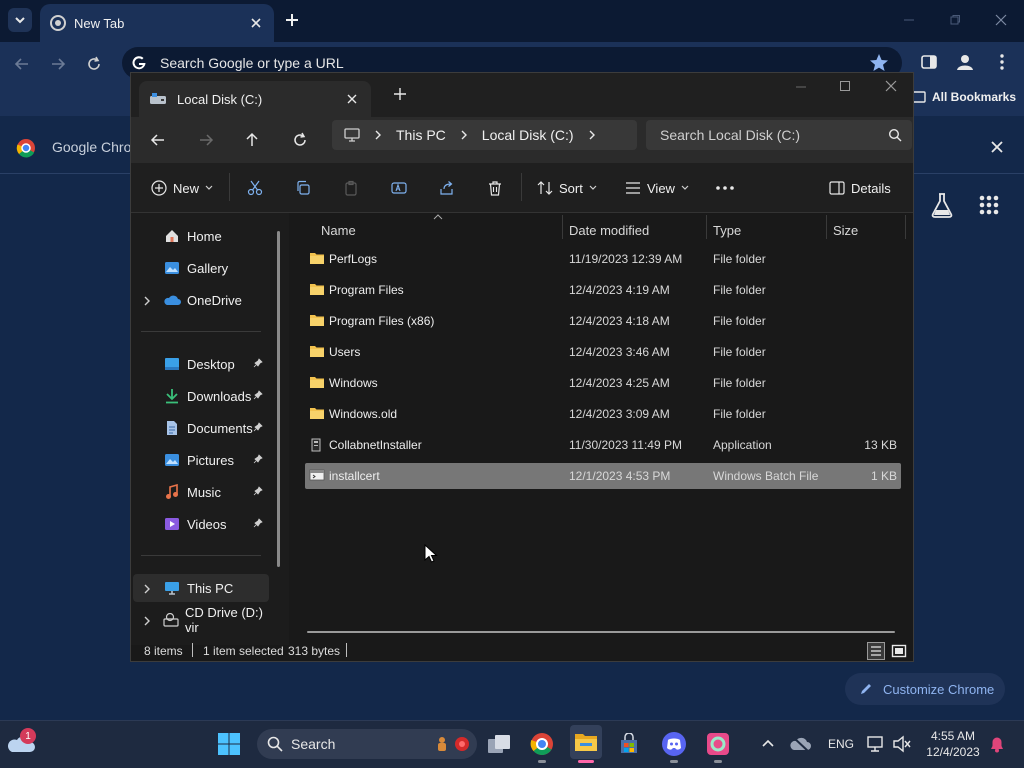 This screenshot has width=1024, height=768. Describe the element at coordinates (201, 492) in the screenshot. I see `nav-item-music: Music` at that location.